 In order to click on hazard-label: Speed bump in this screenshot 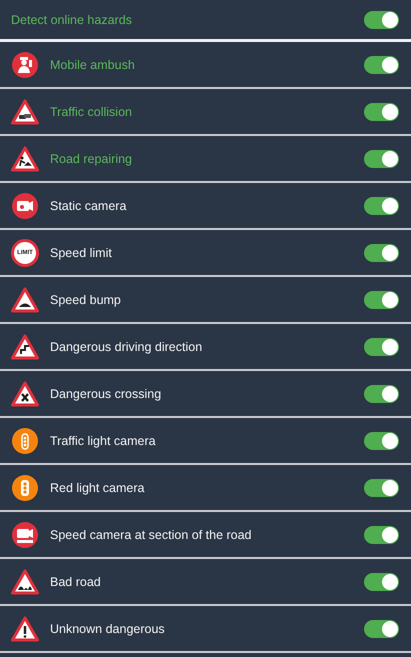, I will do `click(86, 299)`.